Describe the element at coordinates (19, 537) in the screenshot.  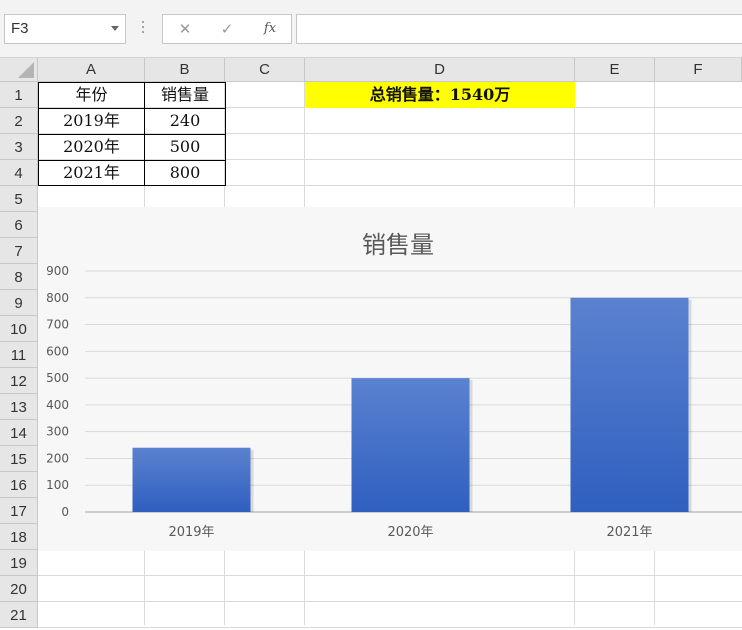
I see `row-header-18: 18` at that location.